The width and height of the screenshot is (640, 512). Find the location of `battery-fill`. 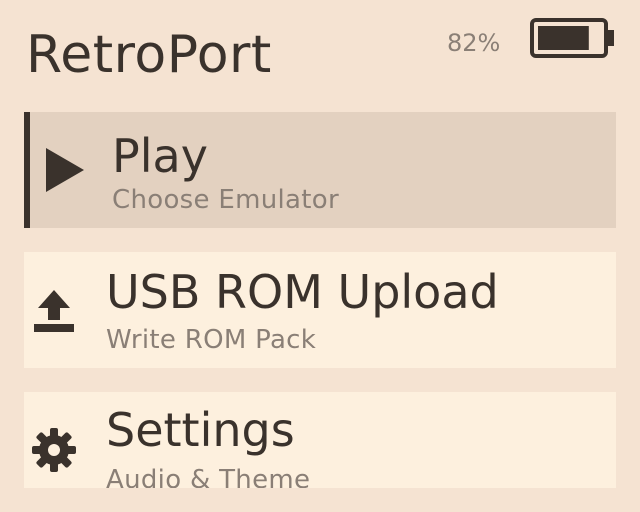

battery-fill is located at coordinates (563, 38).